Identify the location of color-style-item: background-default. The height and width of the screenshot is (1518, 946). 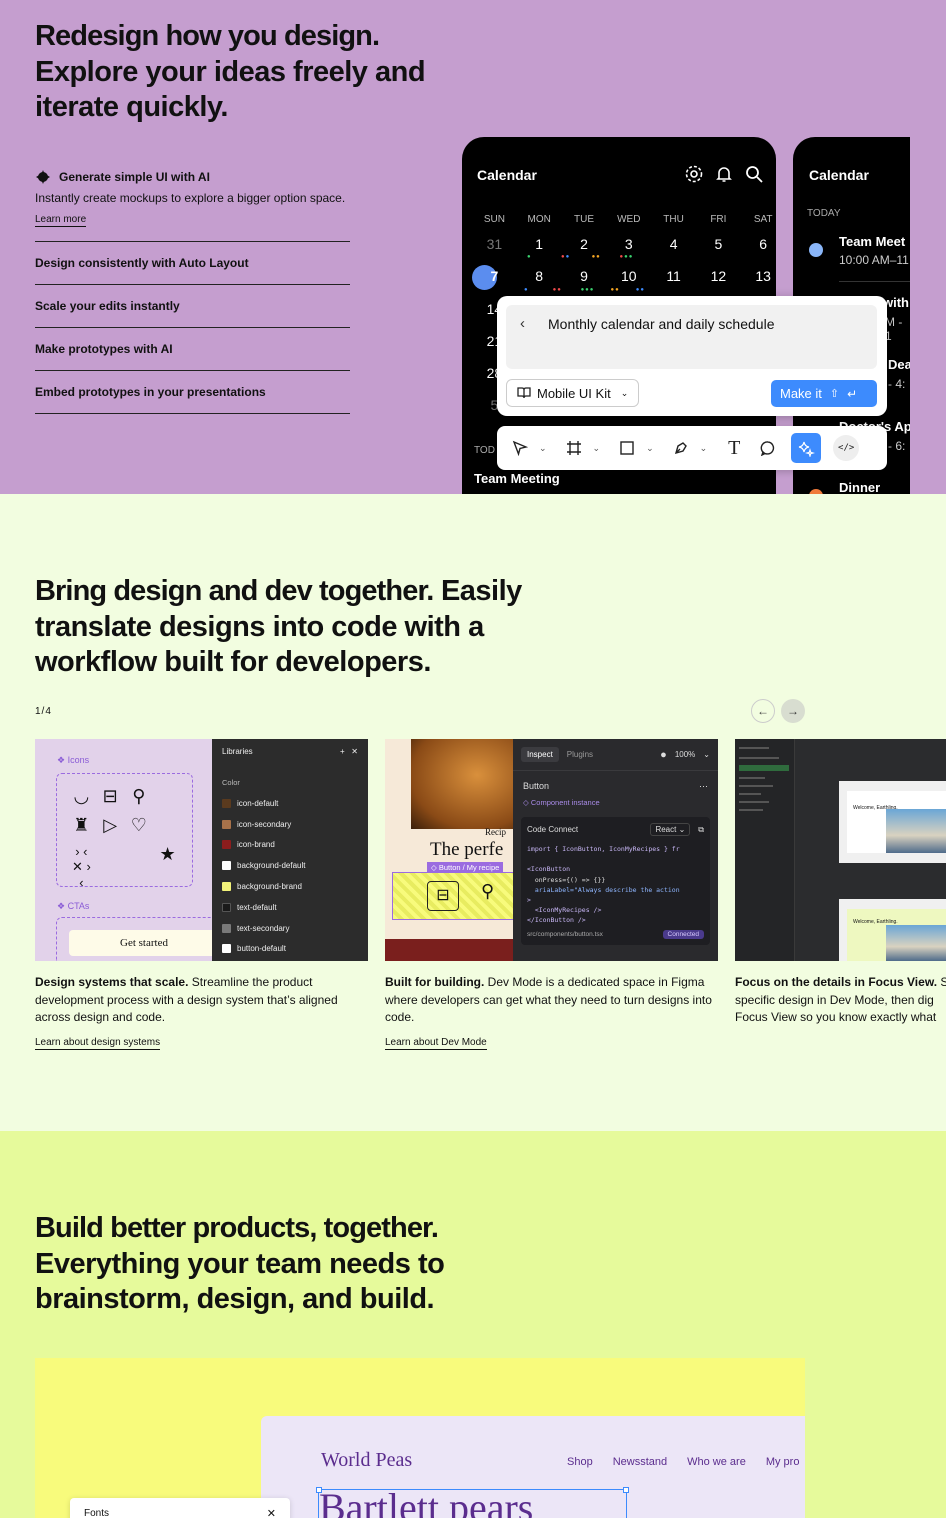
(290, 865).